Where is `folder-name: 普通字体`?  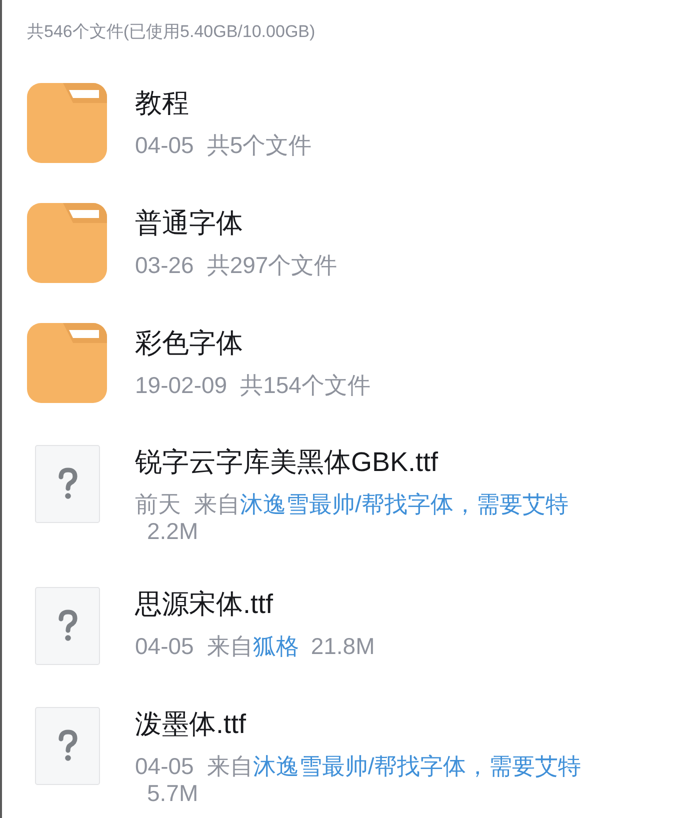
folder-name: 普通字体 is located at coordinates (189, 223).